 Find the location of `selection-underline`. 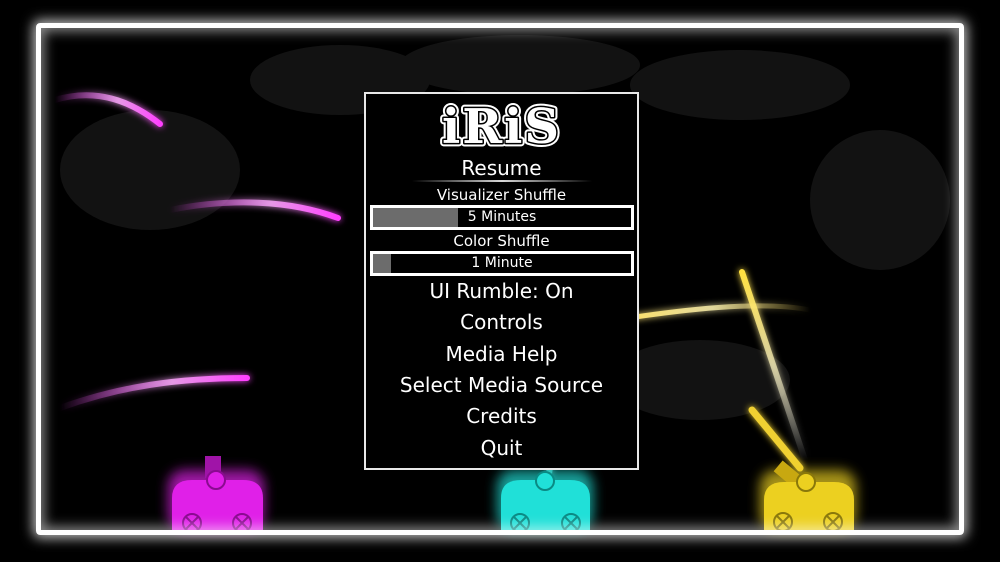

selection-underline is located at coordinates (502, 181).